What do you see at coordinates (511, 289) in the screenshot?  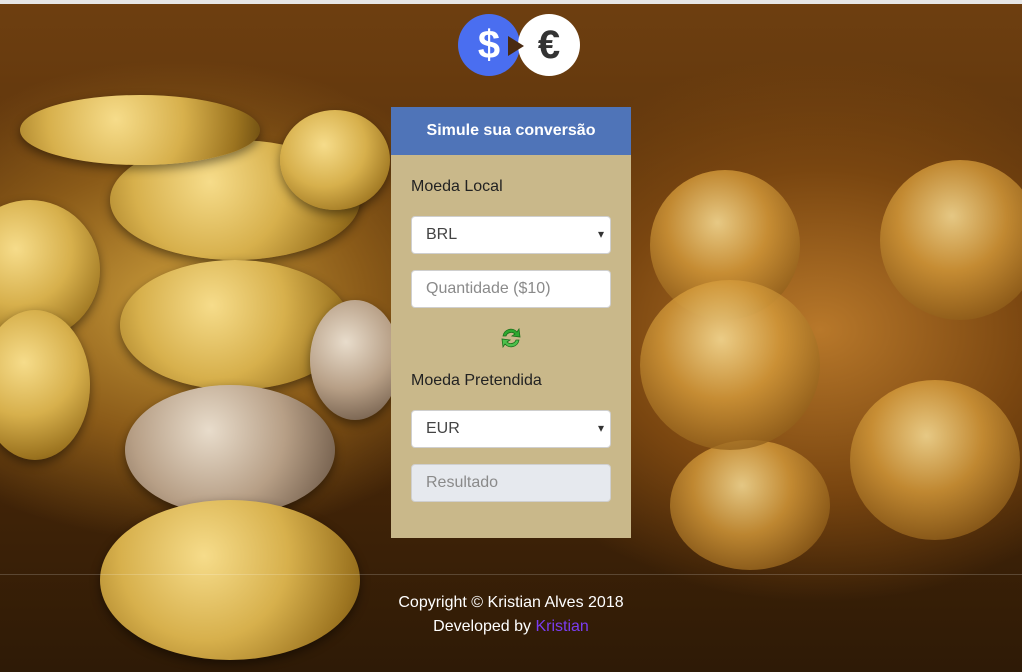 I see `amount-input: Quantidade ($10)` at bounding box center [511, 289].